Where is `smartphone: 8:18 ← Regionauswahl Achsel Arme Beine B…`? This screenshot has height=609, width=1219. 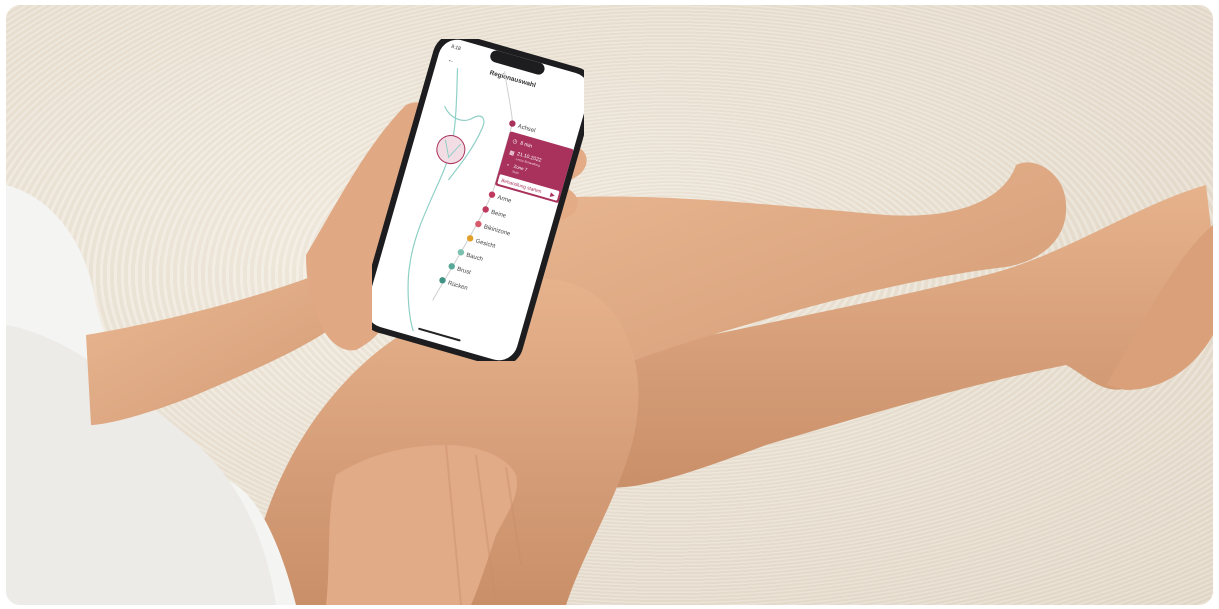
smartphone: 8:18 ← Regionauswahl Achsel Arme Beine B… is located at coordinates (478, 200).